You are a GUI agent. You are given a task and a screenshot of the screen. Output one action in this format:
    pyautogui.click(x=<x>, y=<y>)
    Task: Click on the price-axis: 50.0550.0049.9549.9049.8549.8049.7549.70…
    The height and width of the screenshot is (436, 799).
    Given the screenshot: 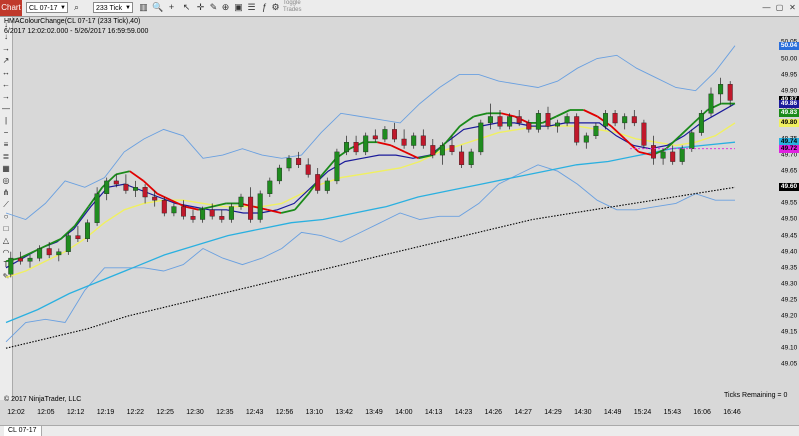 What is the action you would take?
    pyautogui.click(x=789, y=209)
    